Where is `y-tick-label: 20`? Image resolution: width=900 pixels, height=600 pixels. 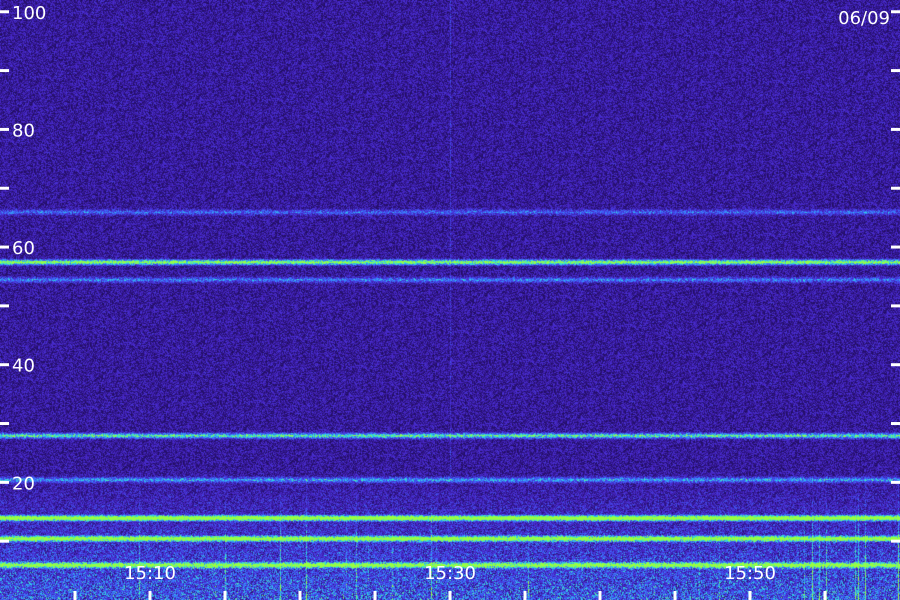
y-tick-label: 20 is located at coordinates (23, 483).